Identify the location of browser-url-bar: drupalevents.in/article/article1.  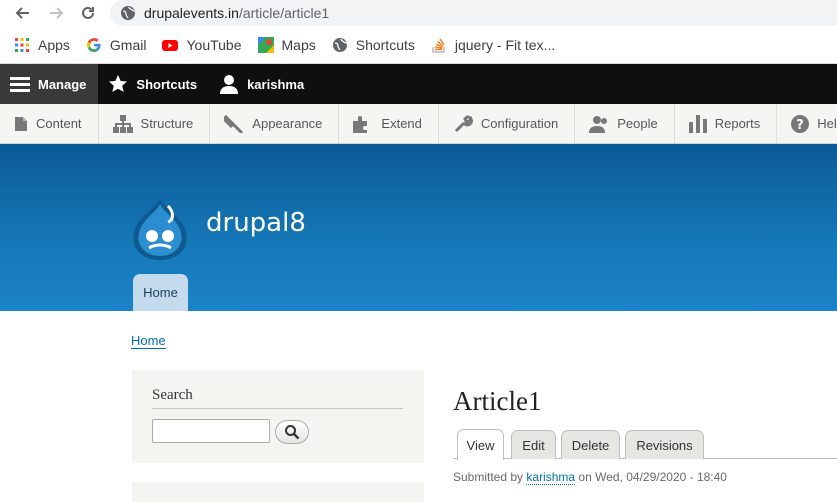
(418, 13).